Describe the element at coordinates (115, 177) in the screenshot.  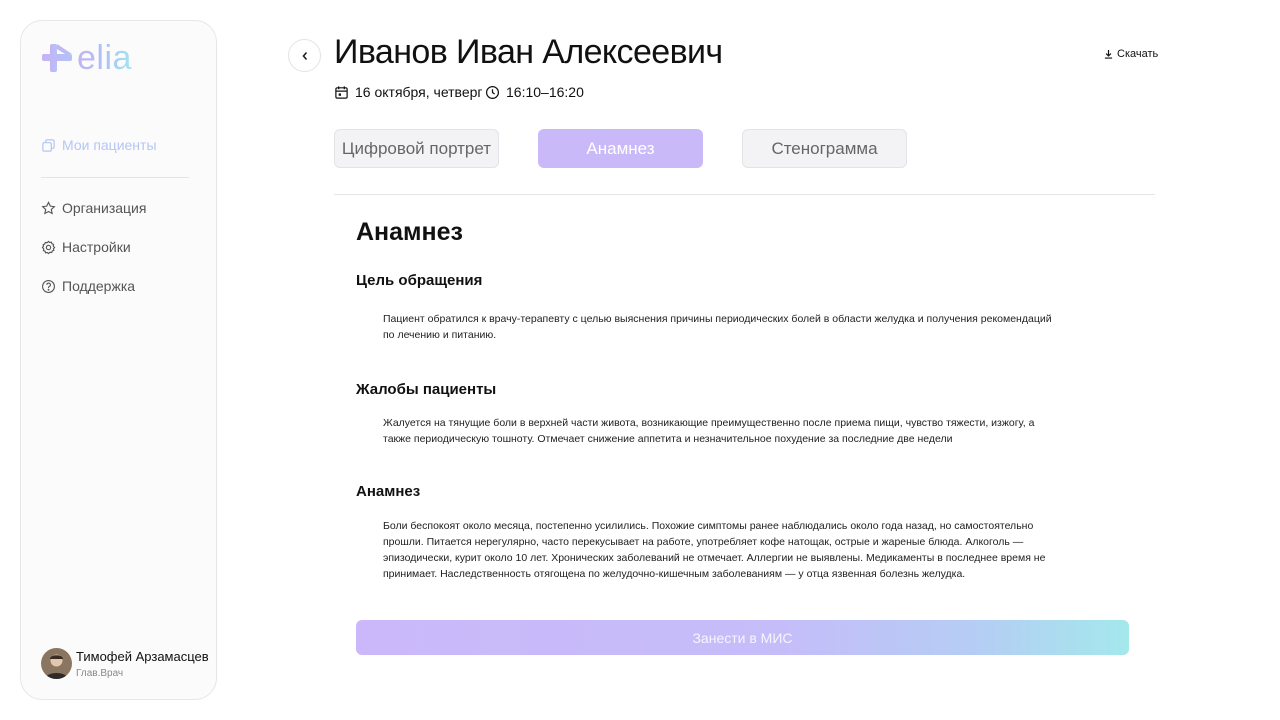
I see `sidebar-divider` at that location.